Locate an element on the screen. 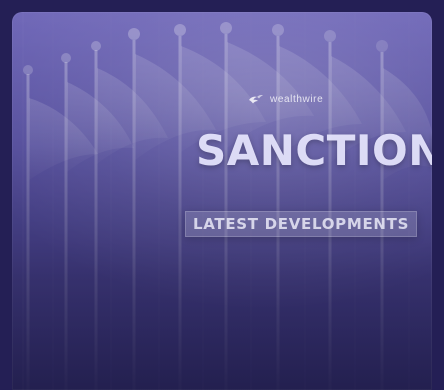 This screenshot has width=444, height=390. bird-logo-icon is located at coordinates (256, 99).